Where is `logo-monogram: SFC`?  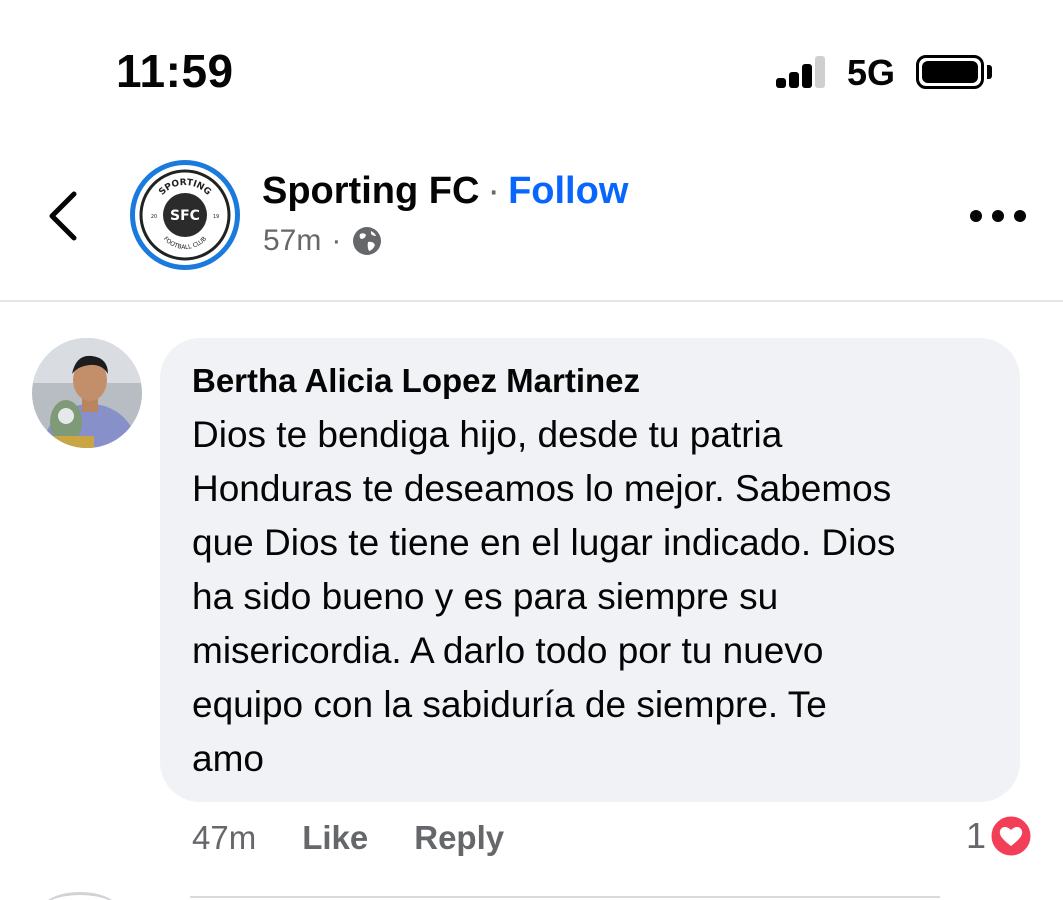 logo-monogram: SFC is located at coordinates (185, 216).